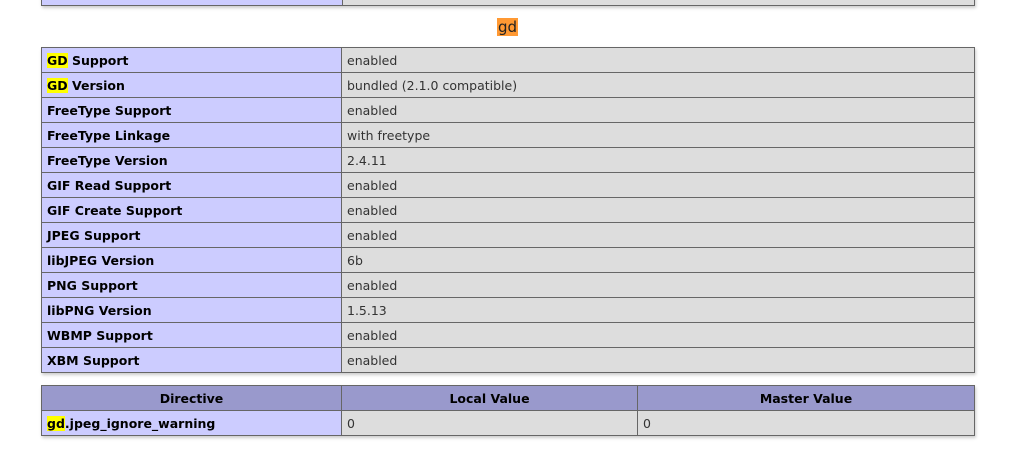  I want to click on info-label: GIF Read Support, so click(109, 185).